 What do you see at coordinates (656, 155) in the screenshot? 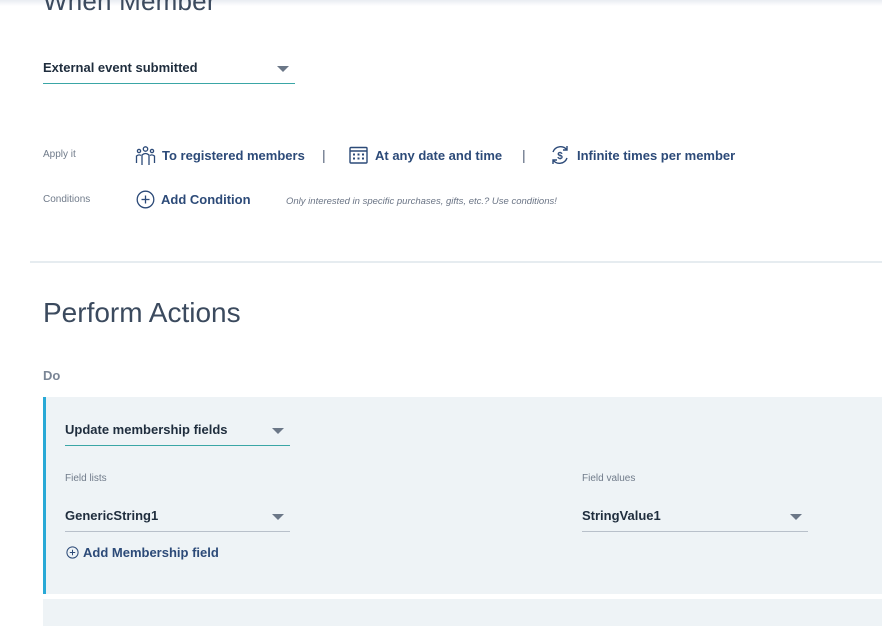
I see `frequency-label: Infinite times per member` at bounding box center [656, 155].